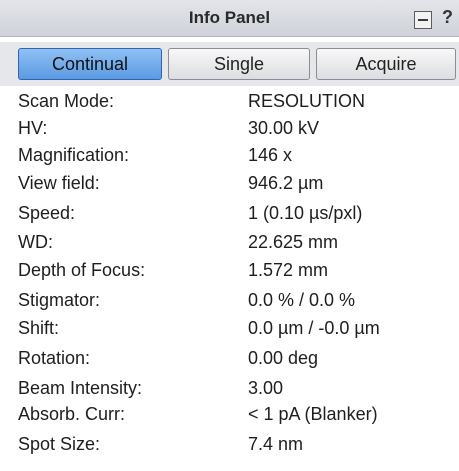 Image resolution: width=459 pixels, height=471 pixels. What do you see at coordinates (47, 213) in the screenshot?
I see `info-label: Speed:` at bounding box center [47, 213].